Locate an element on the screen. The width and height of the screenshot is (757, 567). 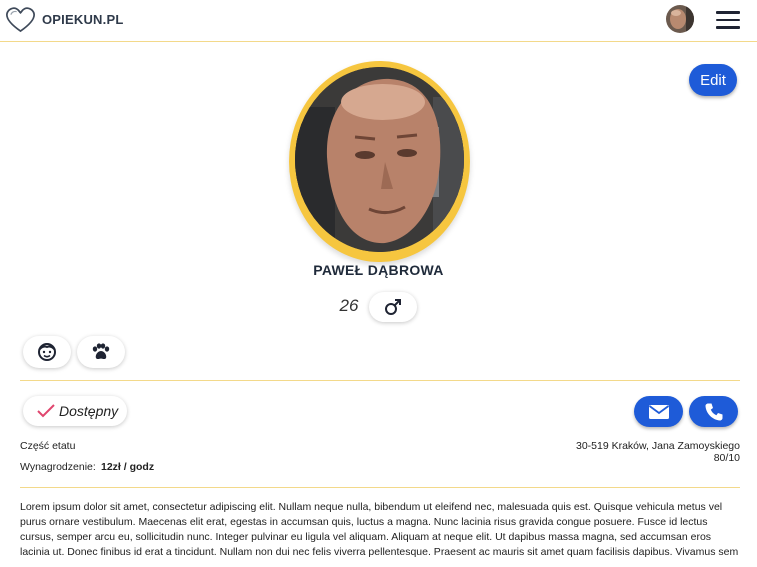
child-care-badge is located at coordinates (47, 352).